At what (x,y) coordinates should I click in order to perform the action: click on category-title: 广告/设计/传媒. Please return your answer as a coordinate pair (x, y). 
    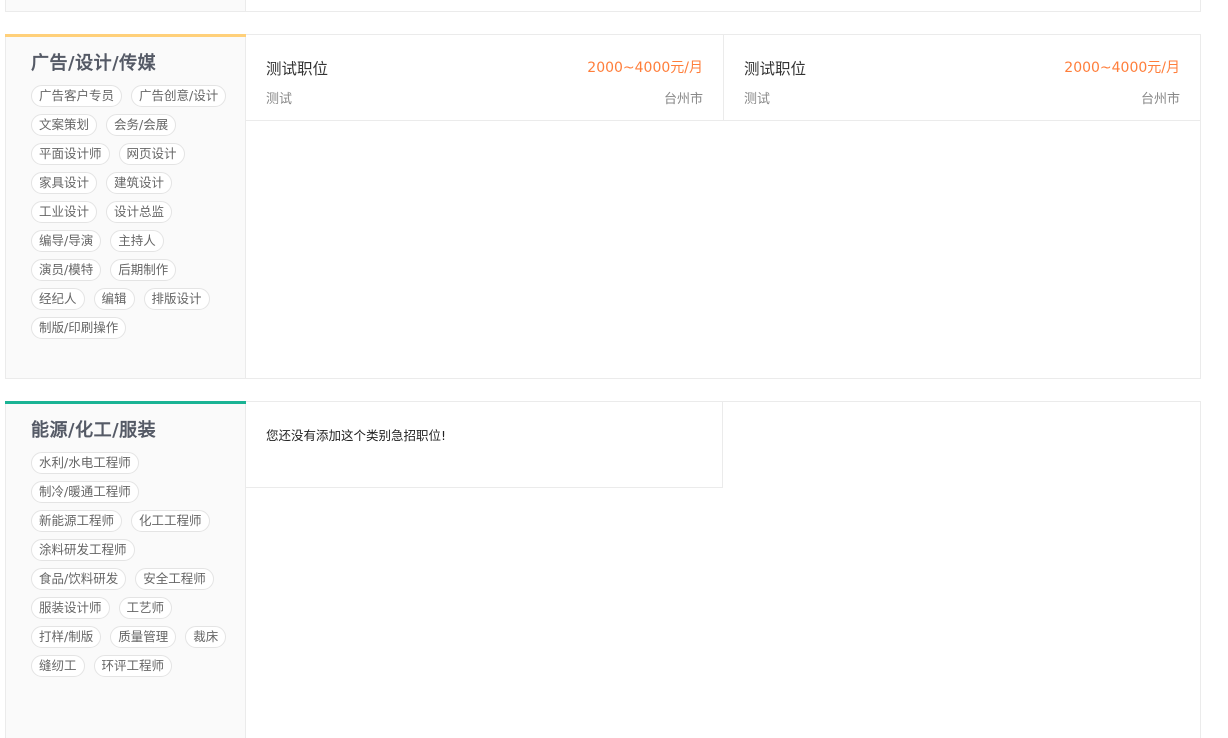
    Looking at the image, I should click on (94, 63).